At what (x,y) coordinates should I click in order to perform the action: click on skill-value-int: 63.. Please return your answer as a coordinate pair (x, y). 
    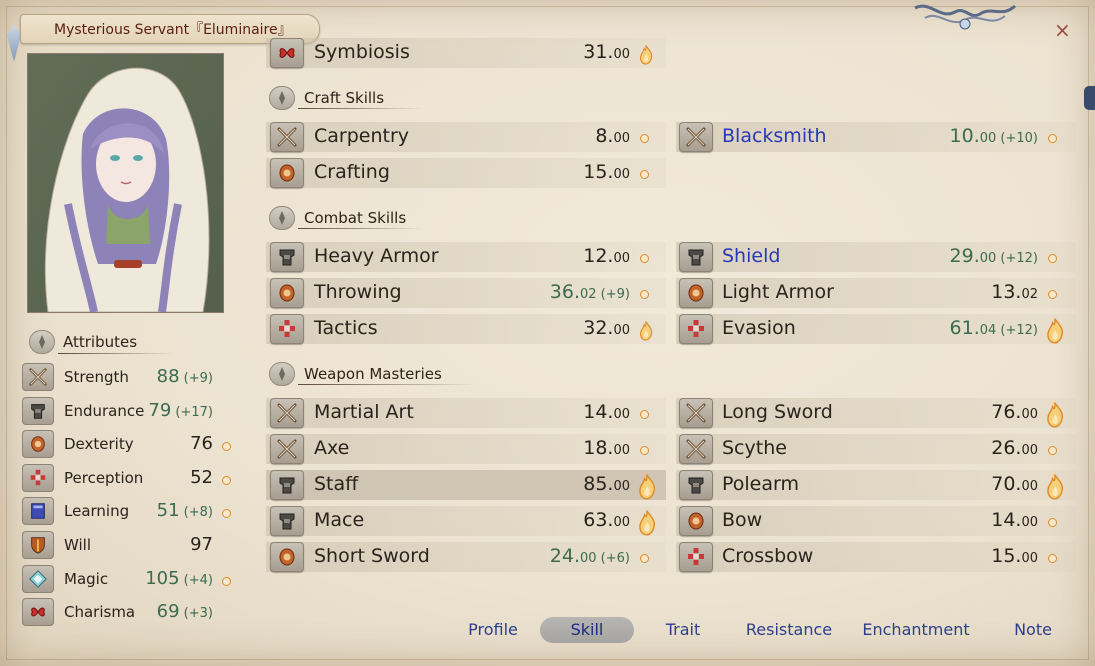
    Looking at the image, I should click on (598, 520).